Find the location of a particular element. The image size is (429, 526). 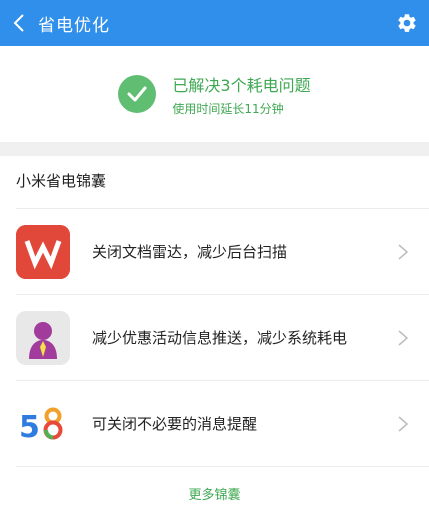

item-text: 关闭文档雷达，减少后台扫描 is located at coordinates (190, 251).